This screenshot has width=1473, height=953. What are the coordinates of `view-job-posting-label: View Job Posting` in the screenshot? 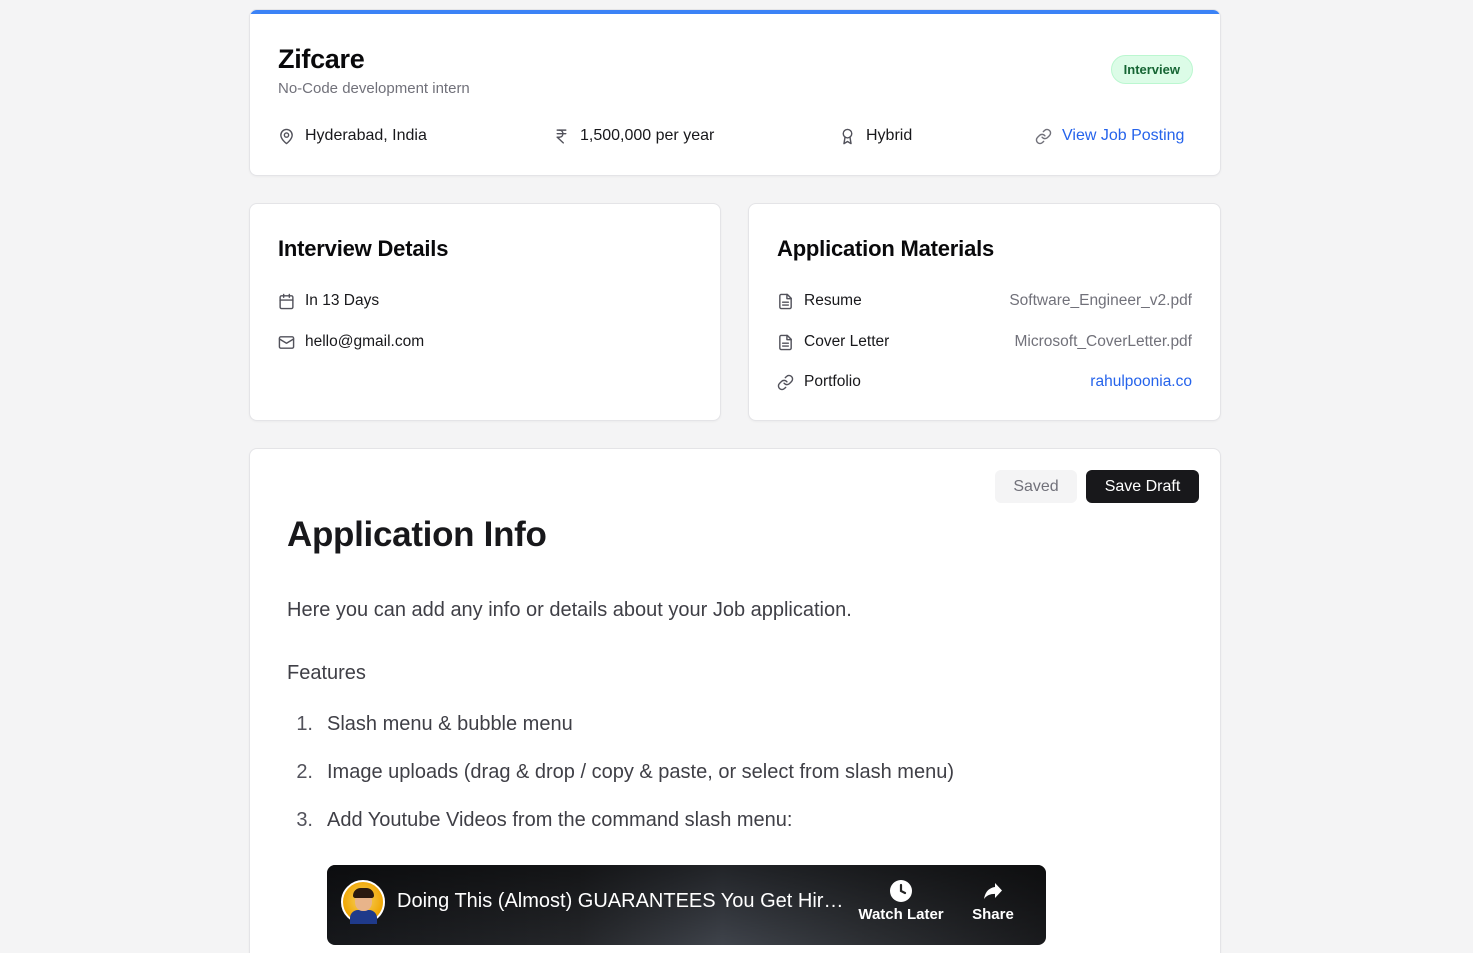 It's located at (1123, 136).